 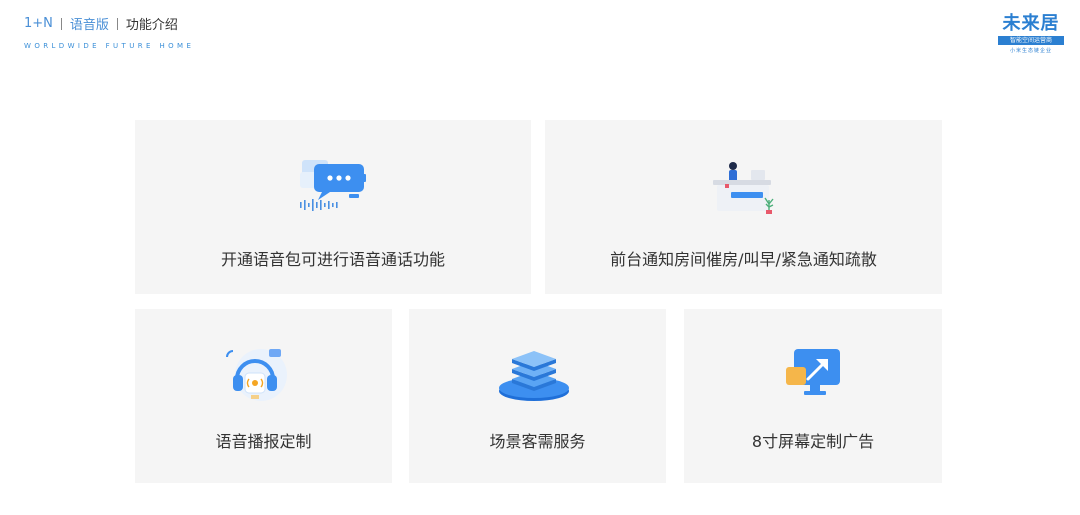 What do you see at coordinates (813, 441) in the screenshot?
I see `feature-label: 8寸屏幕定制广告` at bounding box center [813, 441].